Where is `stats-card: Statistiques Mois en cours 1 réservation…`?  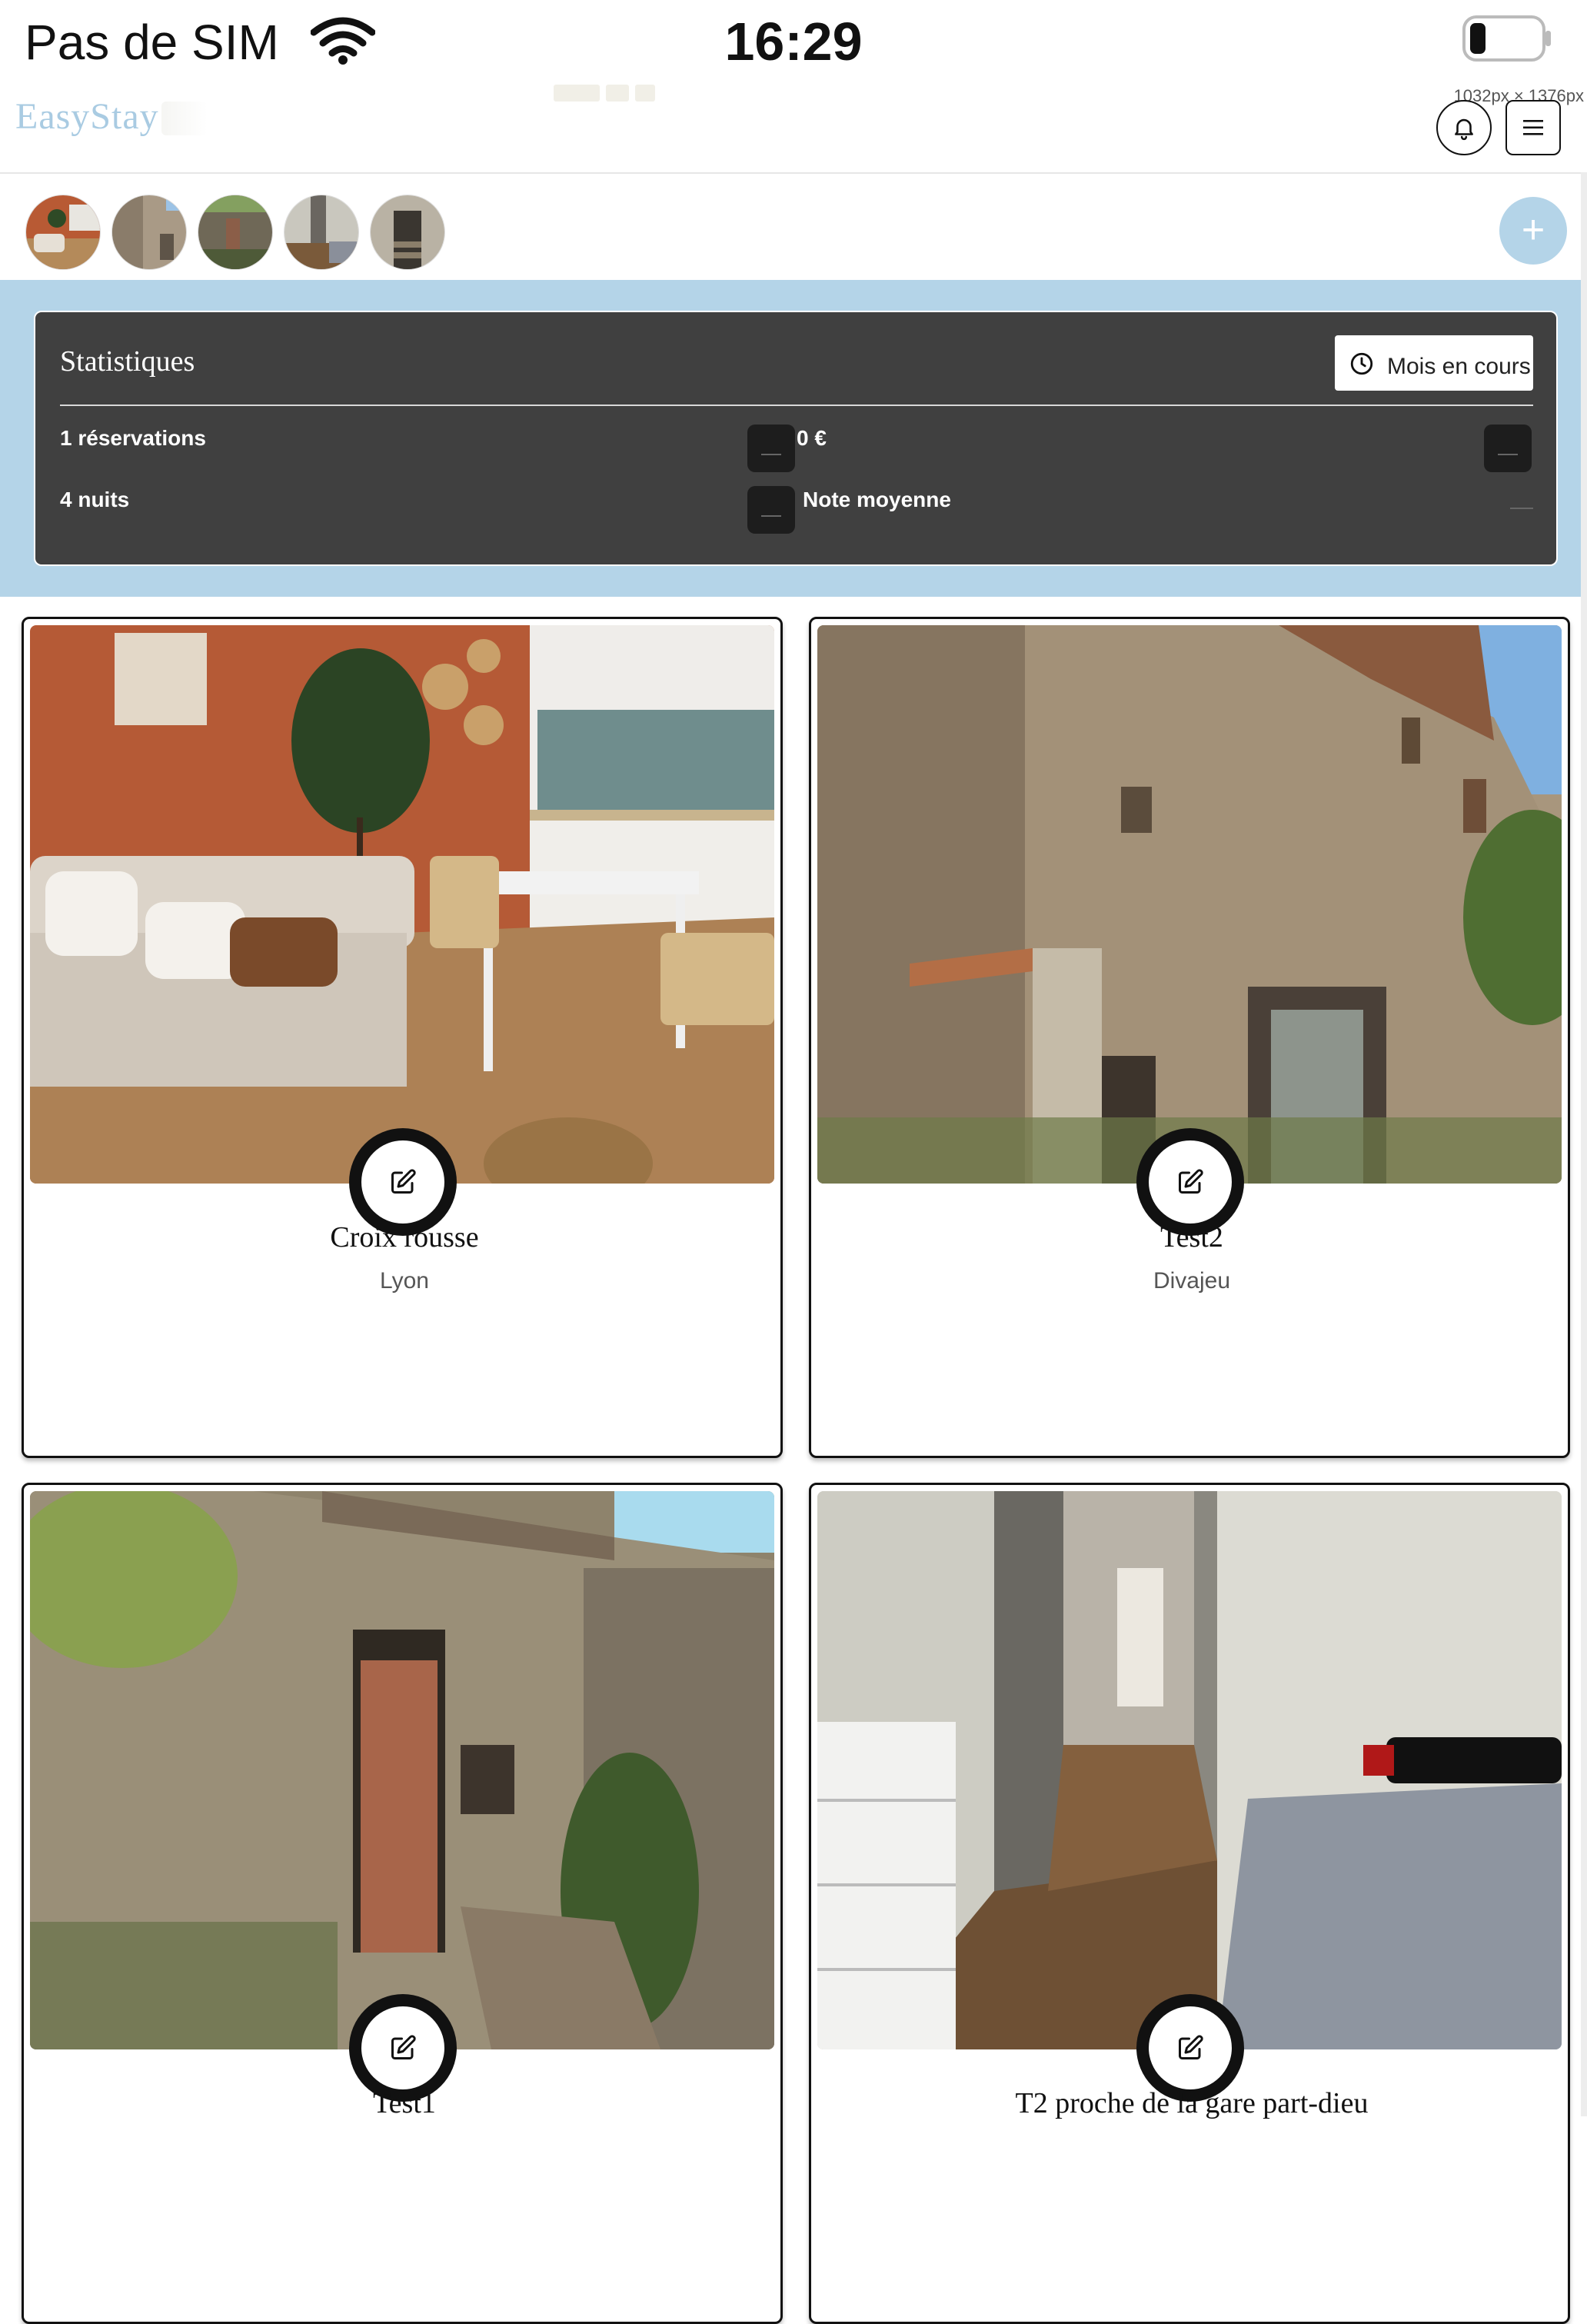 stats-card: Statistiques Mois en cours 1 réservation… is located at coordinates (796, 438).